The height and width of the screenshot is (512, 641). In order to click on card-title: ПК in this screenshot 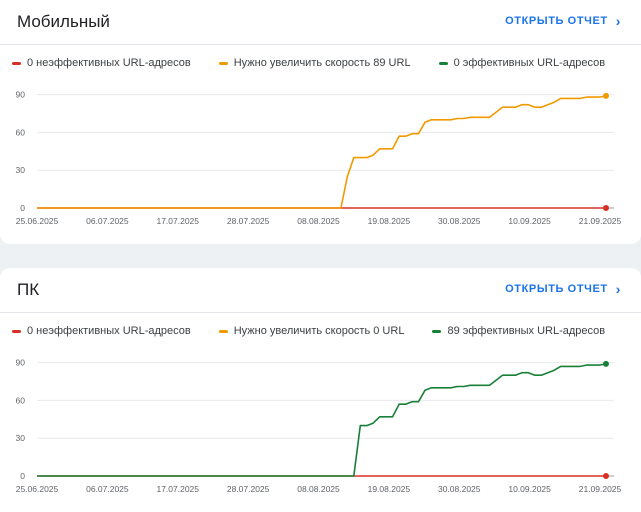, I will do `click(28, 289)`.